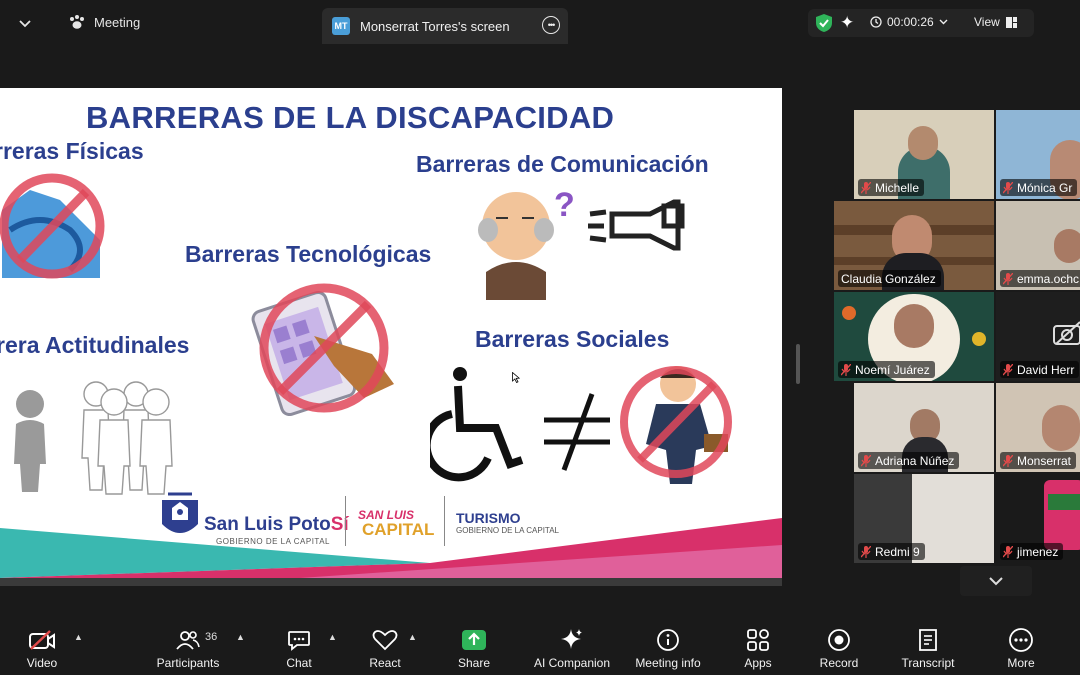 The image size is (1080, 675). Describe the element at coordinates (350, 117) in the screenshot. I see `slide-title: BARRERAS DE LA DISCAPACIDAD` at that location.